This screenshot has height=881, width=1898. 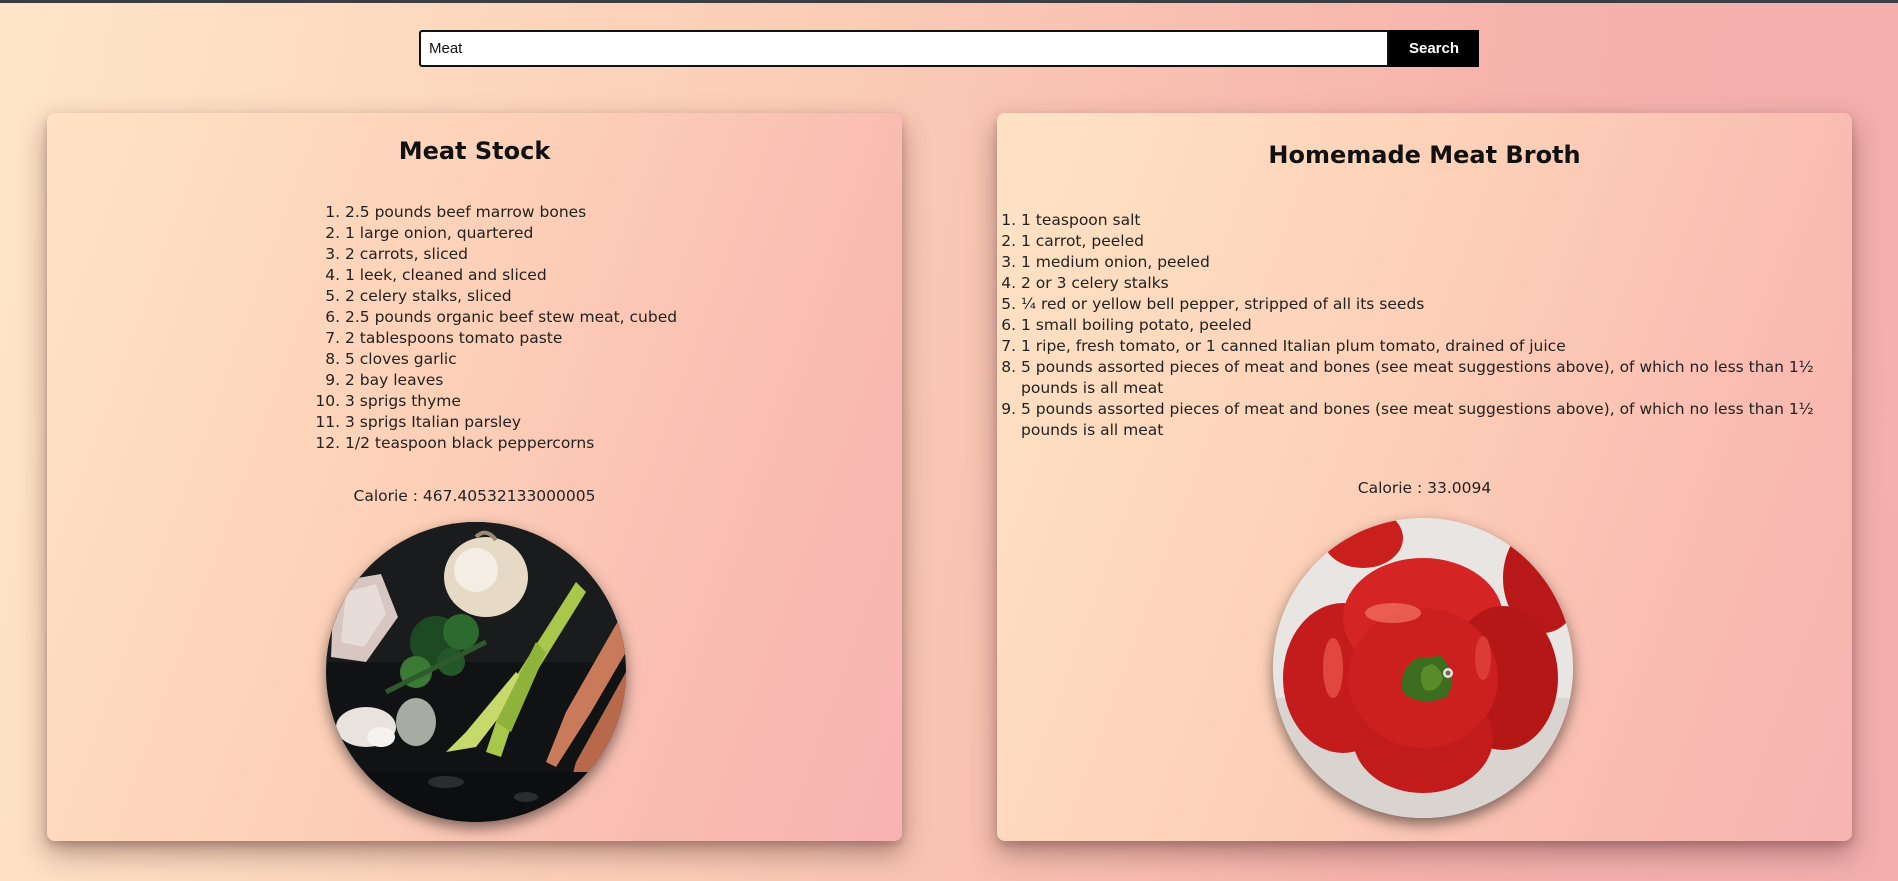 I want to click on ingredient-item: 5 cloves garlic, so click(x=511, y=359).